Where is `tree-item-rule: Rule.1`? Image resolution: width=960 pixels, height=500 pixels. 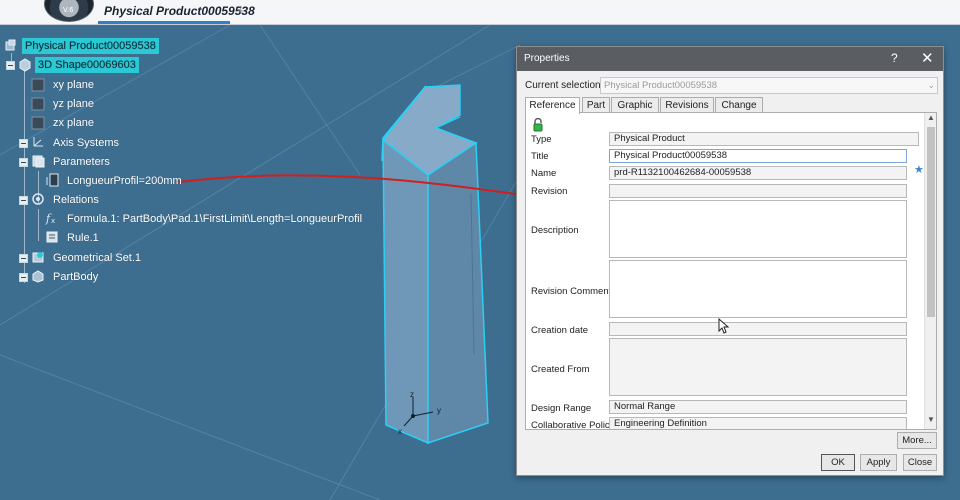
tree-item-rule: Rule.1 is located at coordinates (83, 238).